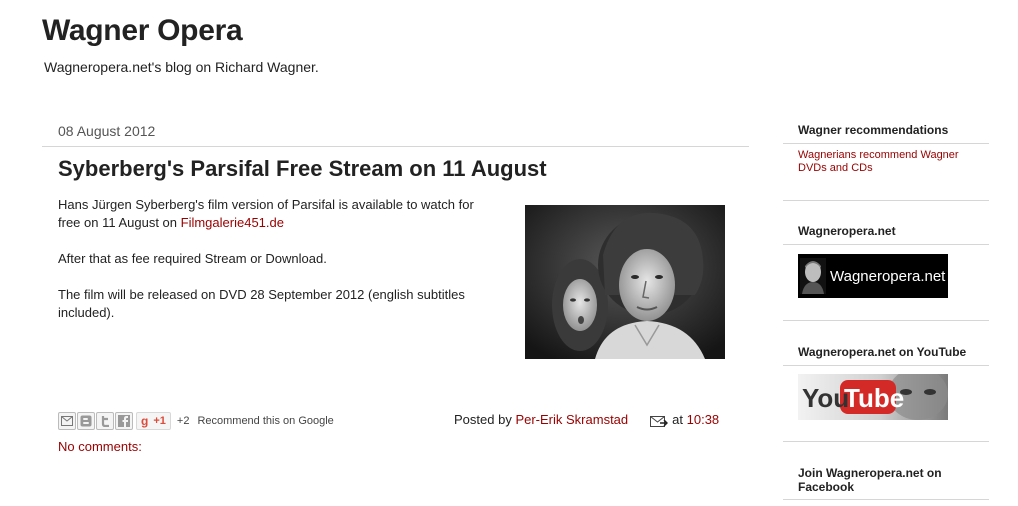 This screenshot has height=506, width=1018. I want to click on blog-title: Wagner Opera, so click(142, 31).